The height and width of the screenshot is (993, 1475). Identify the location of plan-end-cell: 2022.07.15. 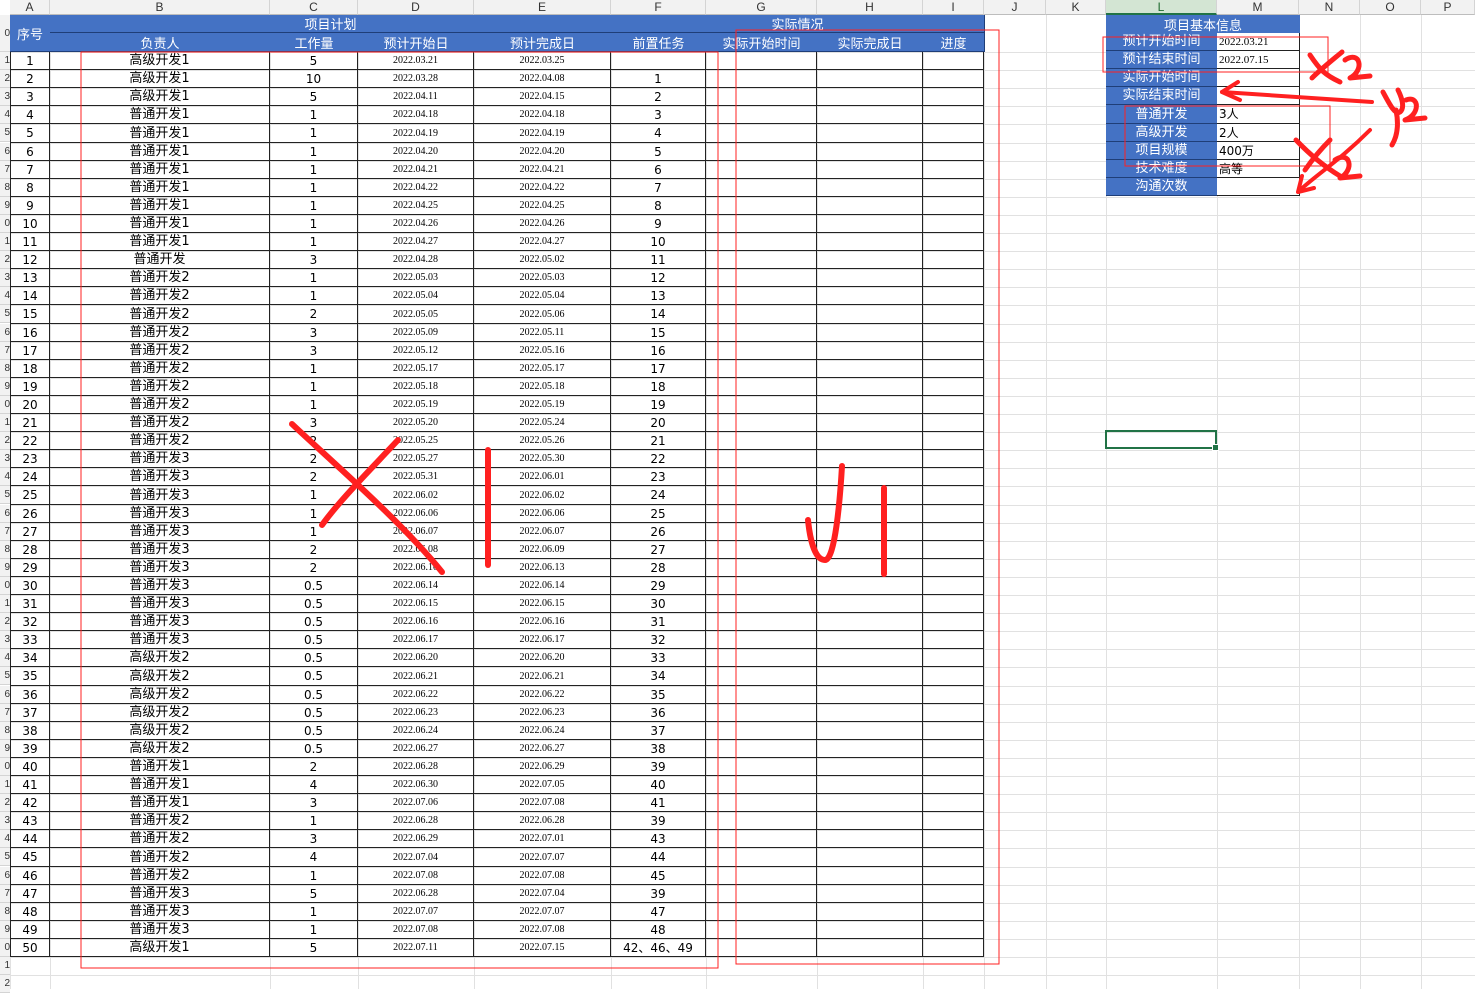
(542, 948).